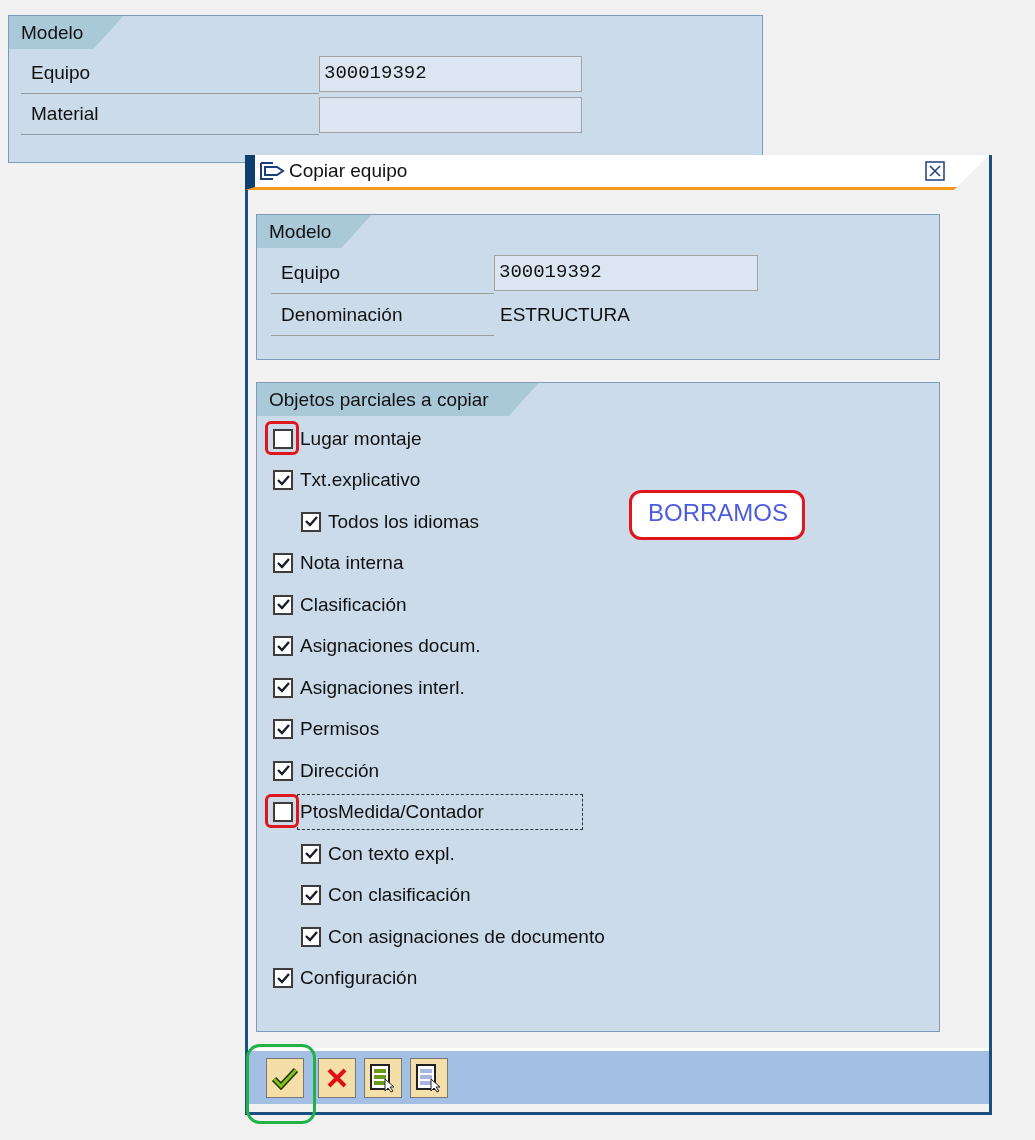 The height and width of the screenshot is (1140, 1035). Describe the element at coordinates (361, 438) in the screenshot. I see `checkbox-label: Lugar montaje` at that location.